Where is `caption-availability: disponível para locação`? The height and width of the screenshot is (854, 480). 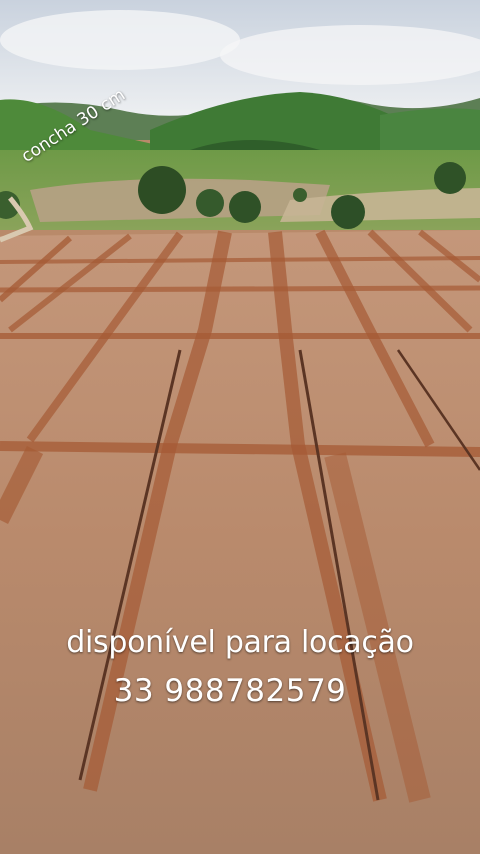 caption-availability: disponível para locação is located at coordinates (240, 642).